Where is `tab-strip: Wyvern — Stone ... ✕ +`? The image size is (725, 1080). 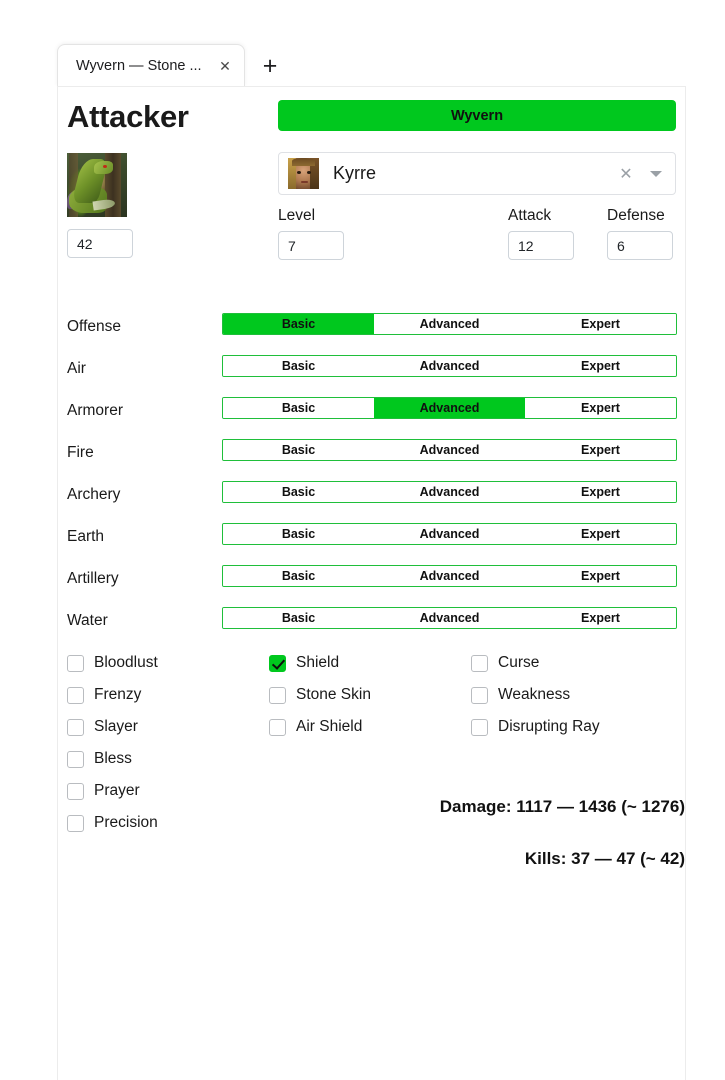
tab-strip: Wyvern — Stone ... ✕ + is located at coordinates (362, 65).